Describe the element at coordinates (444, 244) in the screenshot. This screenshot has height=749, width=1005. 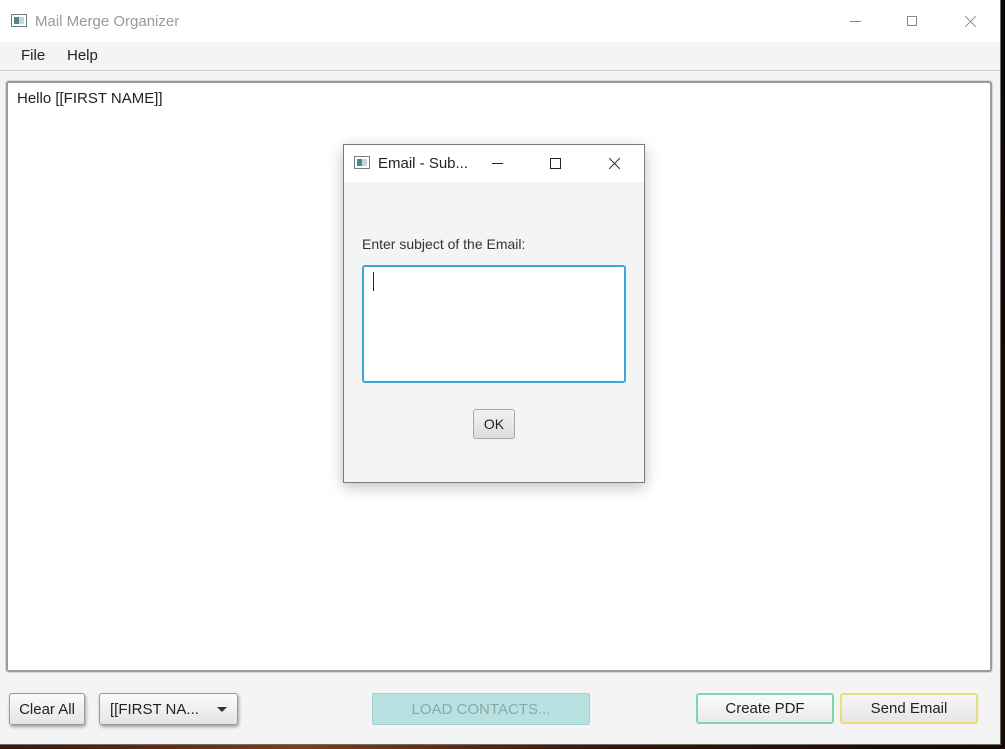
I see `subject-prompt-label: Enter subject of the Email:` at that location.